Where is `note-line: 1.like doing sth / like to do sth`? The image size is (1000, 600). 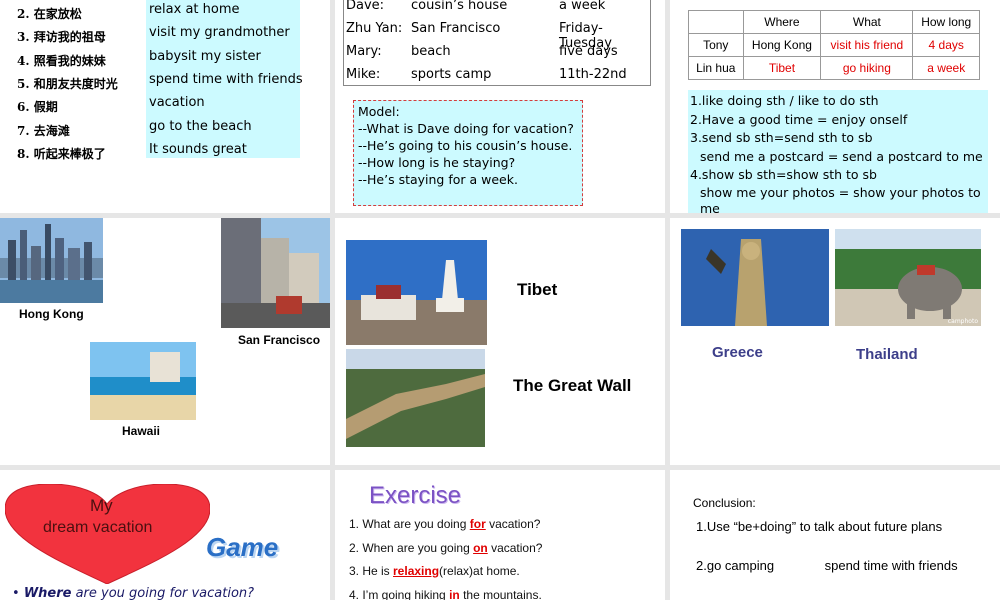 note-line: 1.like doing sth / like to do sth is located at coordinates (784, 100).